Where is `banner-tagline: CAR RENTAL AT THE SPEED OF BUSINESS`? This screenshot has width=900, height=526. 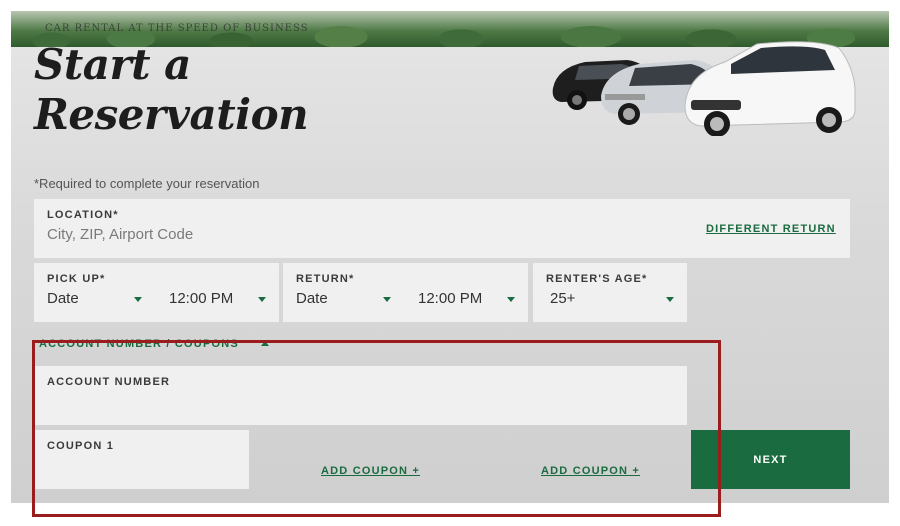 banner-tagline: CAR RENTAL AT THE SPEED OF BUSINESS is located at coordinates (177, 28).